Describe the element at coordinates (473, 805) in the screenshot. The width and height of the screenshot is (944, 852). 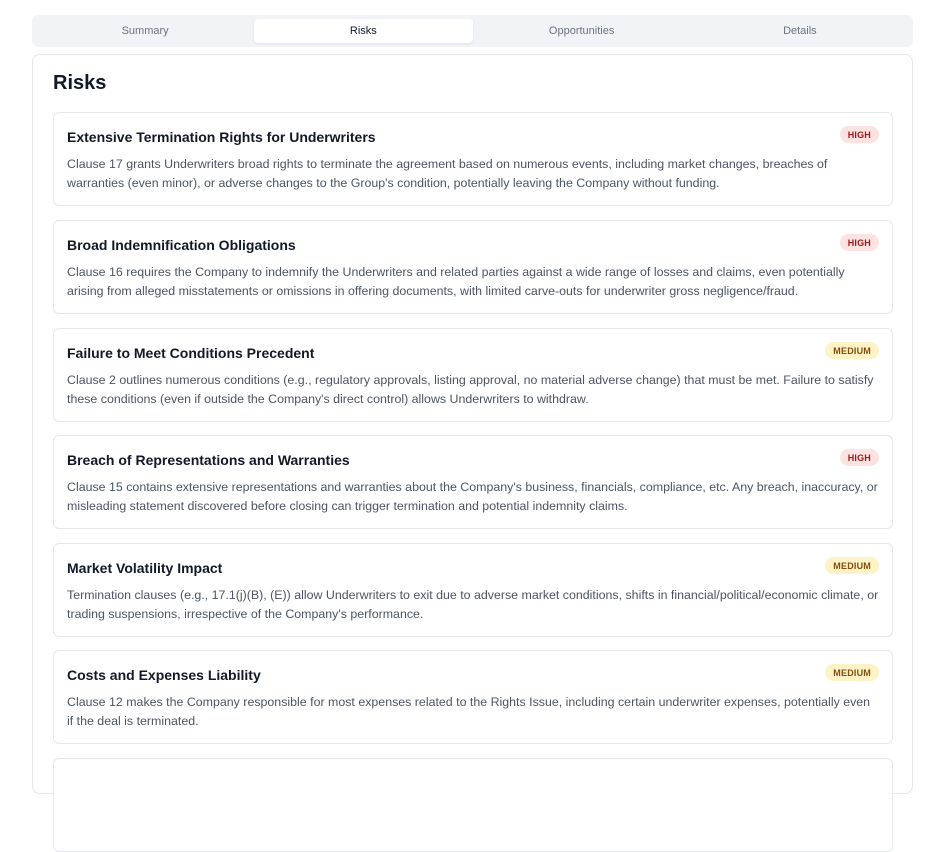
I see `risk-card` at that location.